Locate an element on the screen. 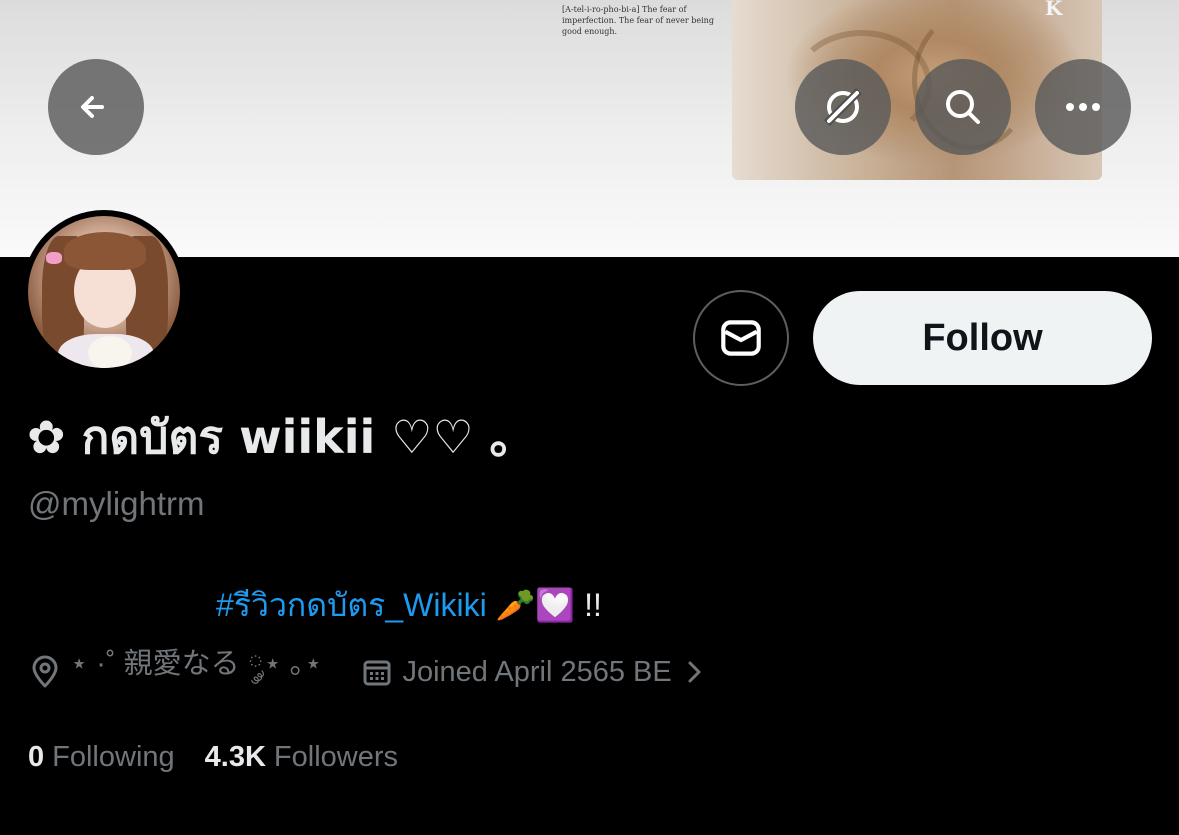 The image size is (1179, 835). more-dots-icon is located at coordinates (1083, 107).